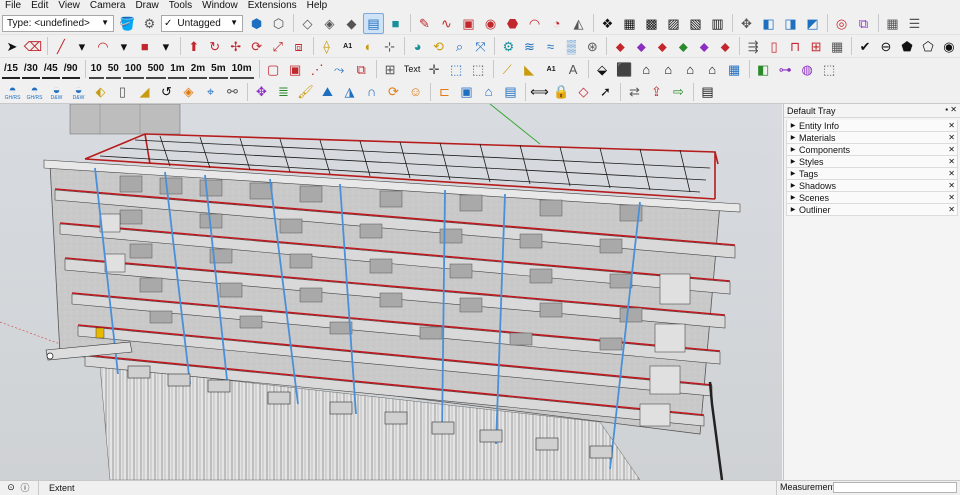 This screenshot has height=495, width=960. Describe the element at coordinates (127, 23) in the screenshot. I see `paint-bucket-icon: 🪣` at that location.